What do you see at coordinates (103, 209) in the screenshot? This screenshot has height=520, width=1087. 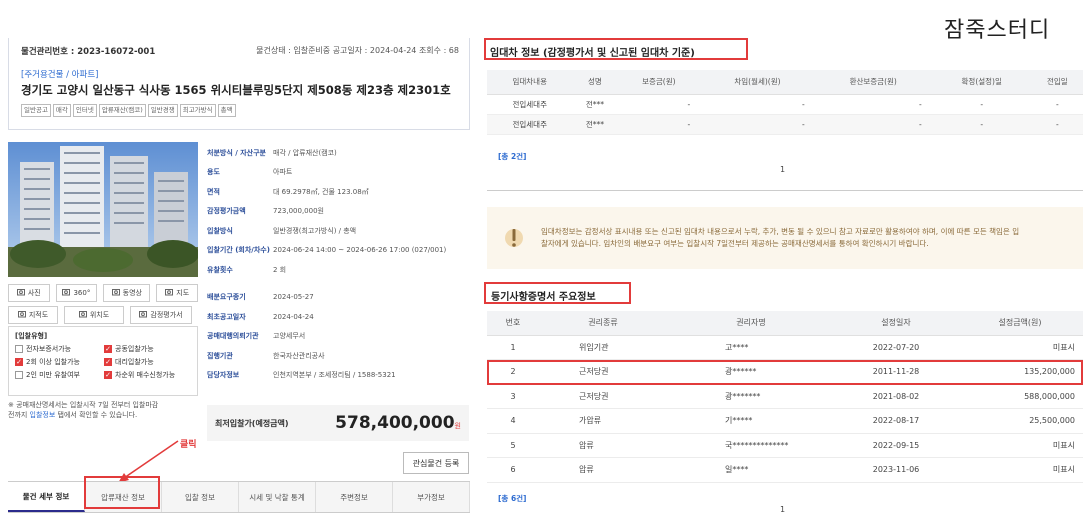 I see `property-photo` at bounding box center [103, 209].